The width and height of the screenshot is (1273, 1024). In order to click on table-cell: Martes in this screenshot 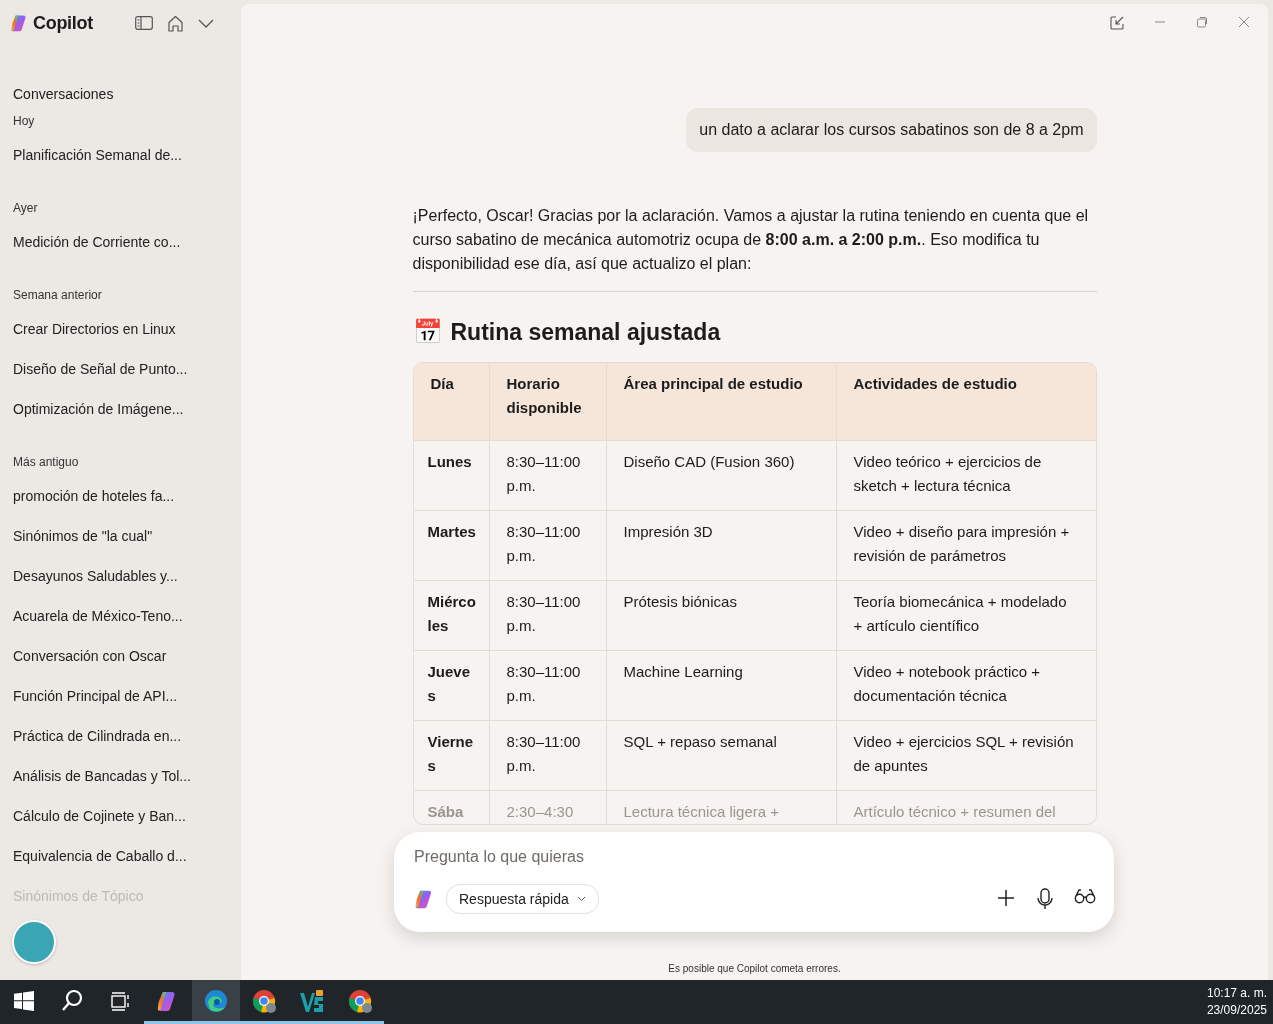, I will do `click(451, 546)`.